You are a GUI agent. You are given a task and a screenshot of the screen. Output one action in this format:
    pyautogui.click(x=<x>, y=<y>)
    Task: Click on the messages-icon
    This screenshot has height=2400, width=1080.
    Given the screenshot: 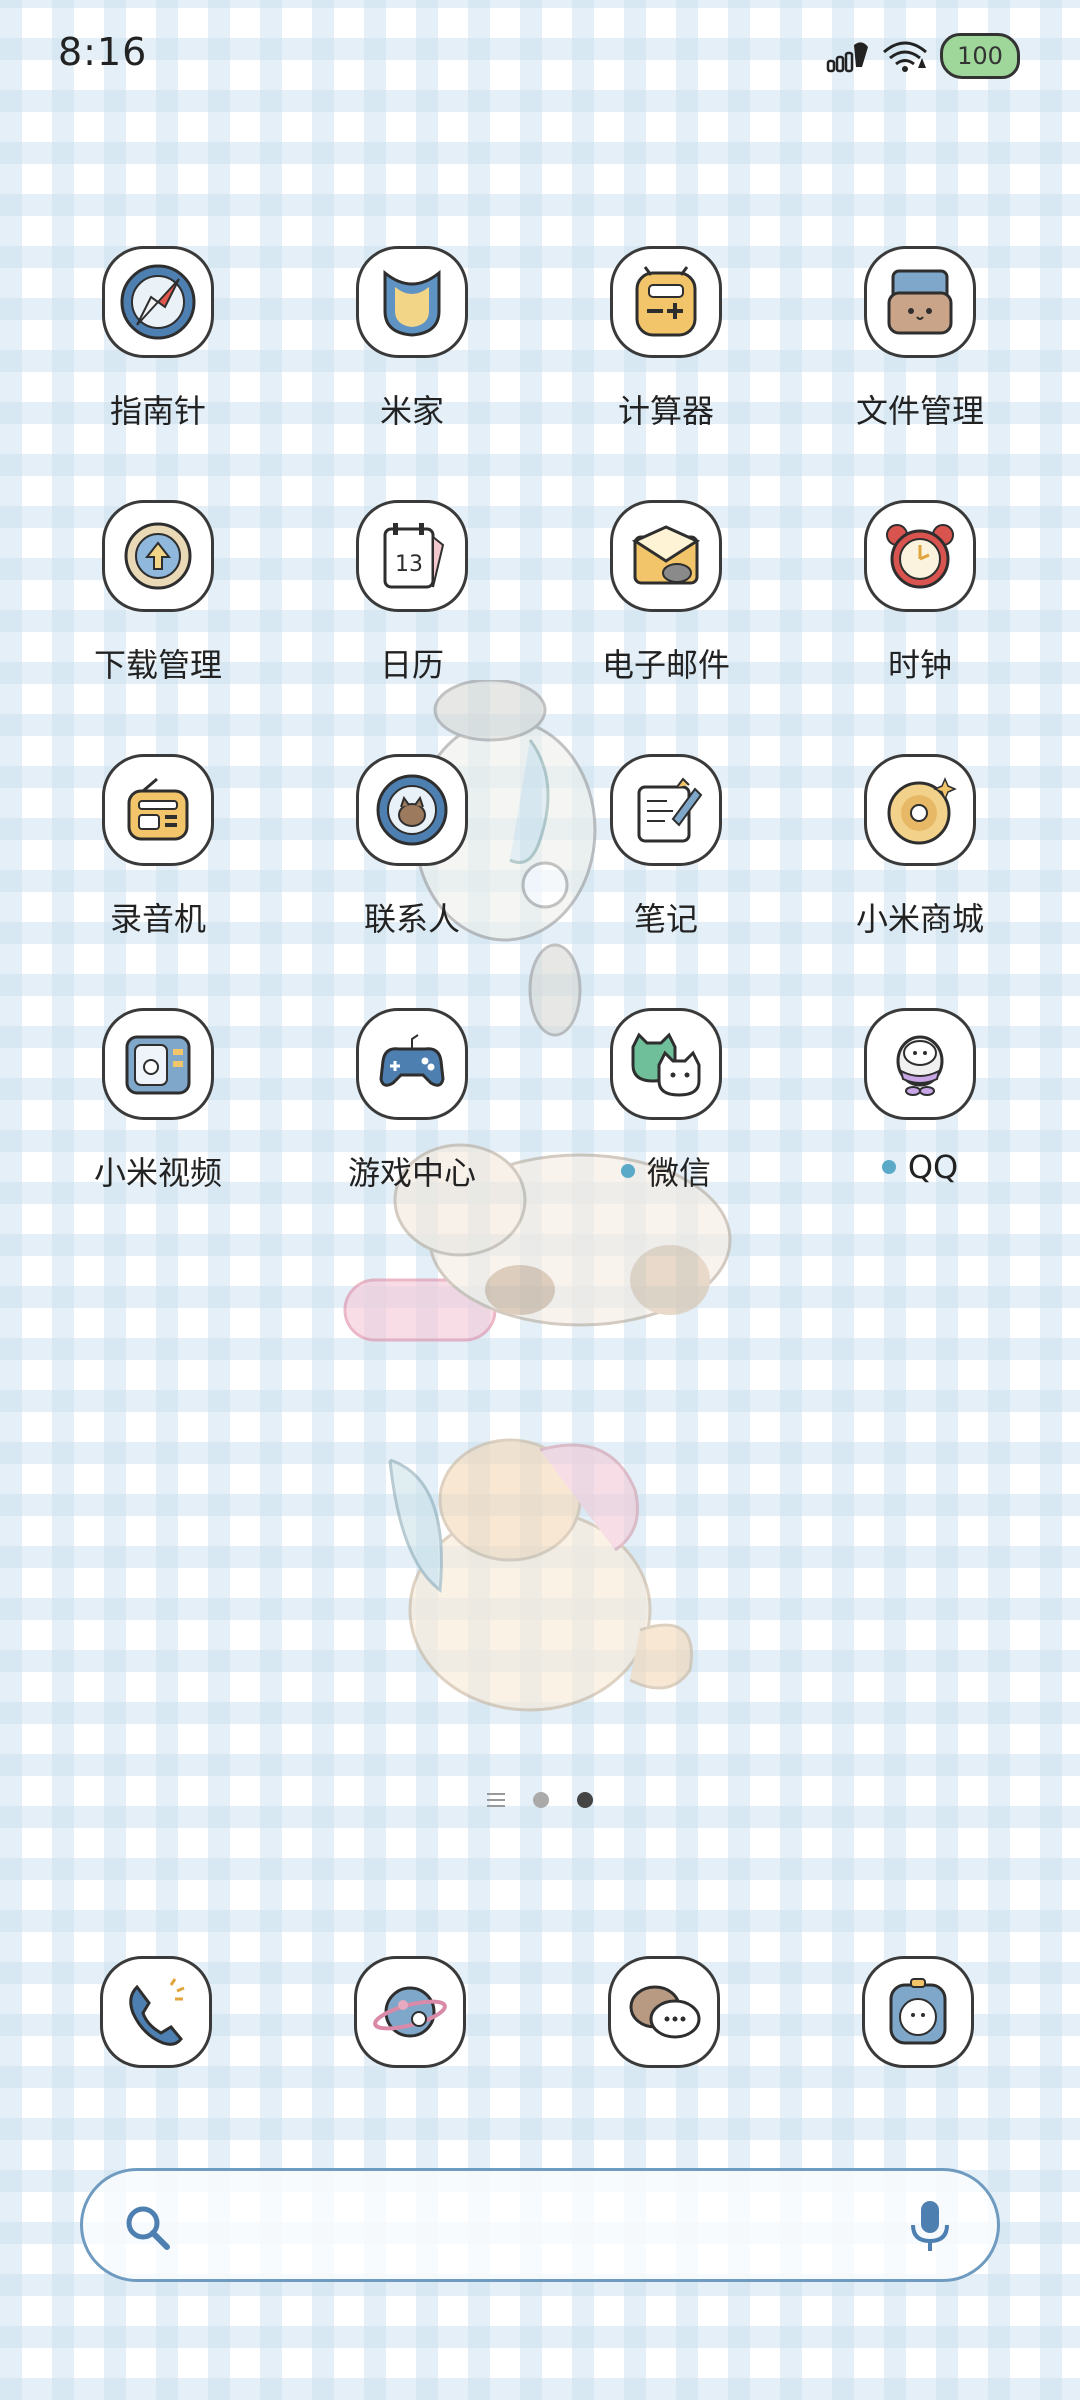 What is the action you would take?
    pyautogui.click(x=665, y=2012)
    